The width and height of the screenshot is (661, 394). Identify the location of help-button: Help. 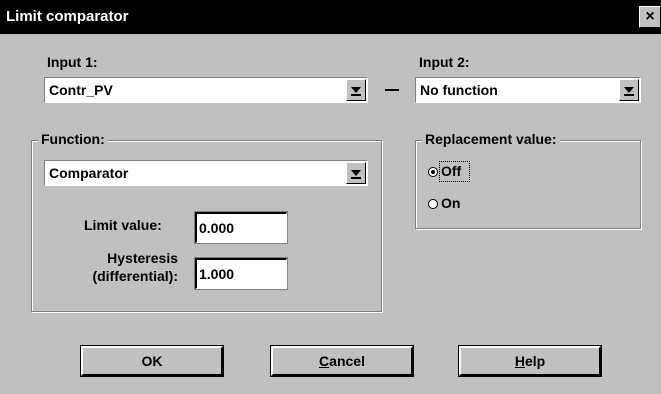
(530, 361).